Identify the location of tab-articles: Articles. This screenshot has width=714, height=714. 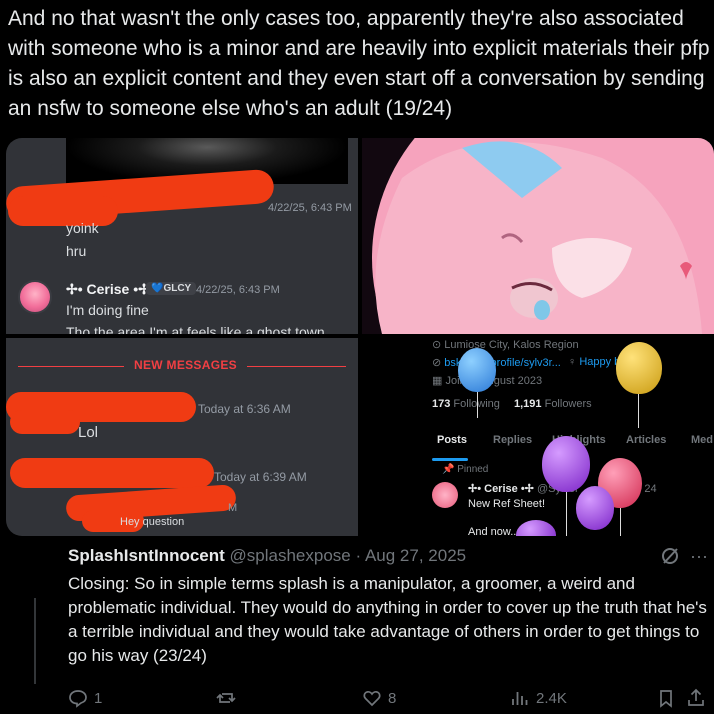
(646, 440).